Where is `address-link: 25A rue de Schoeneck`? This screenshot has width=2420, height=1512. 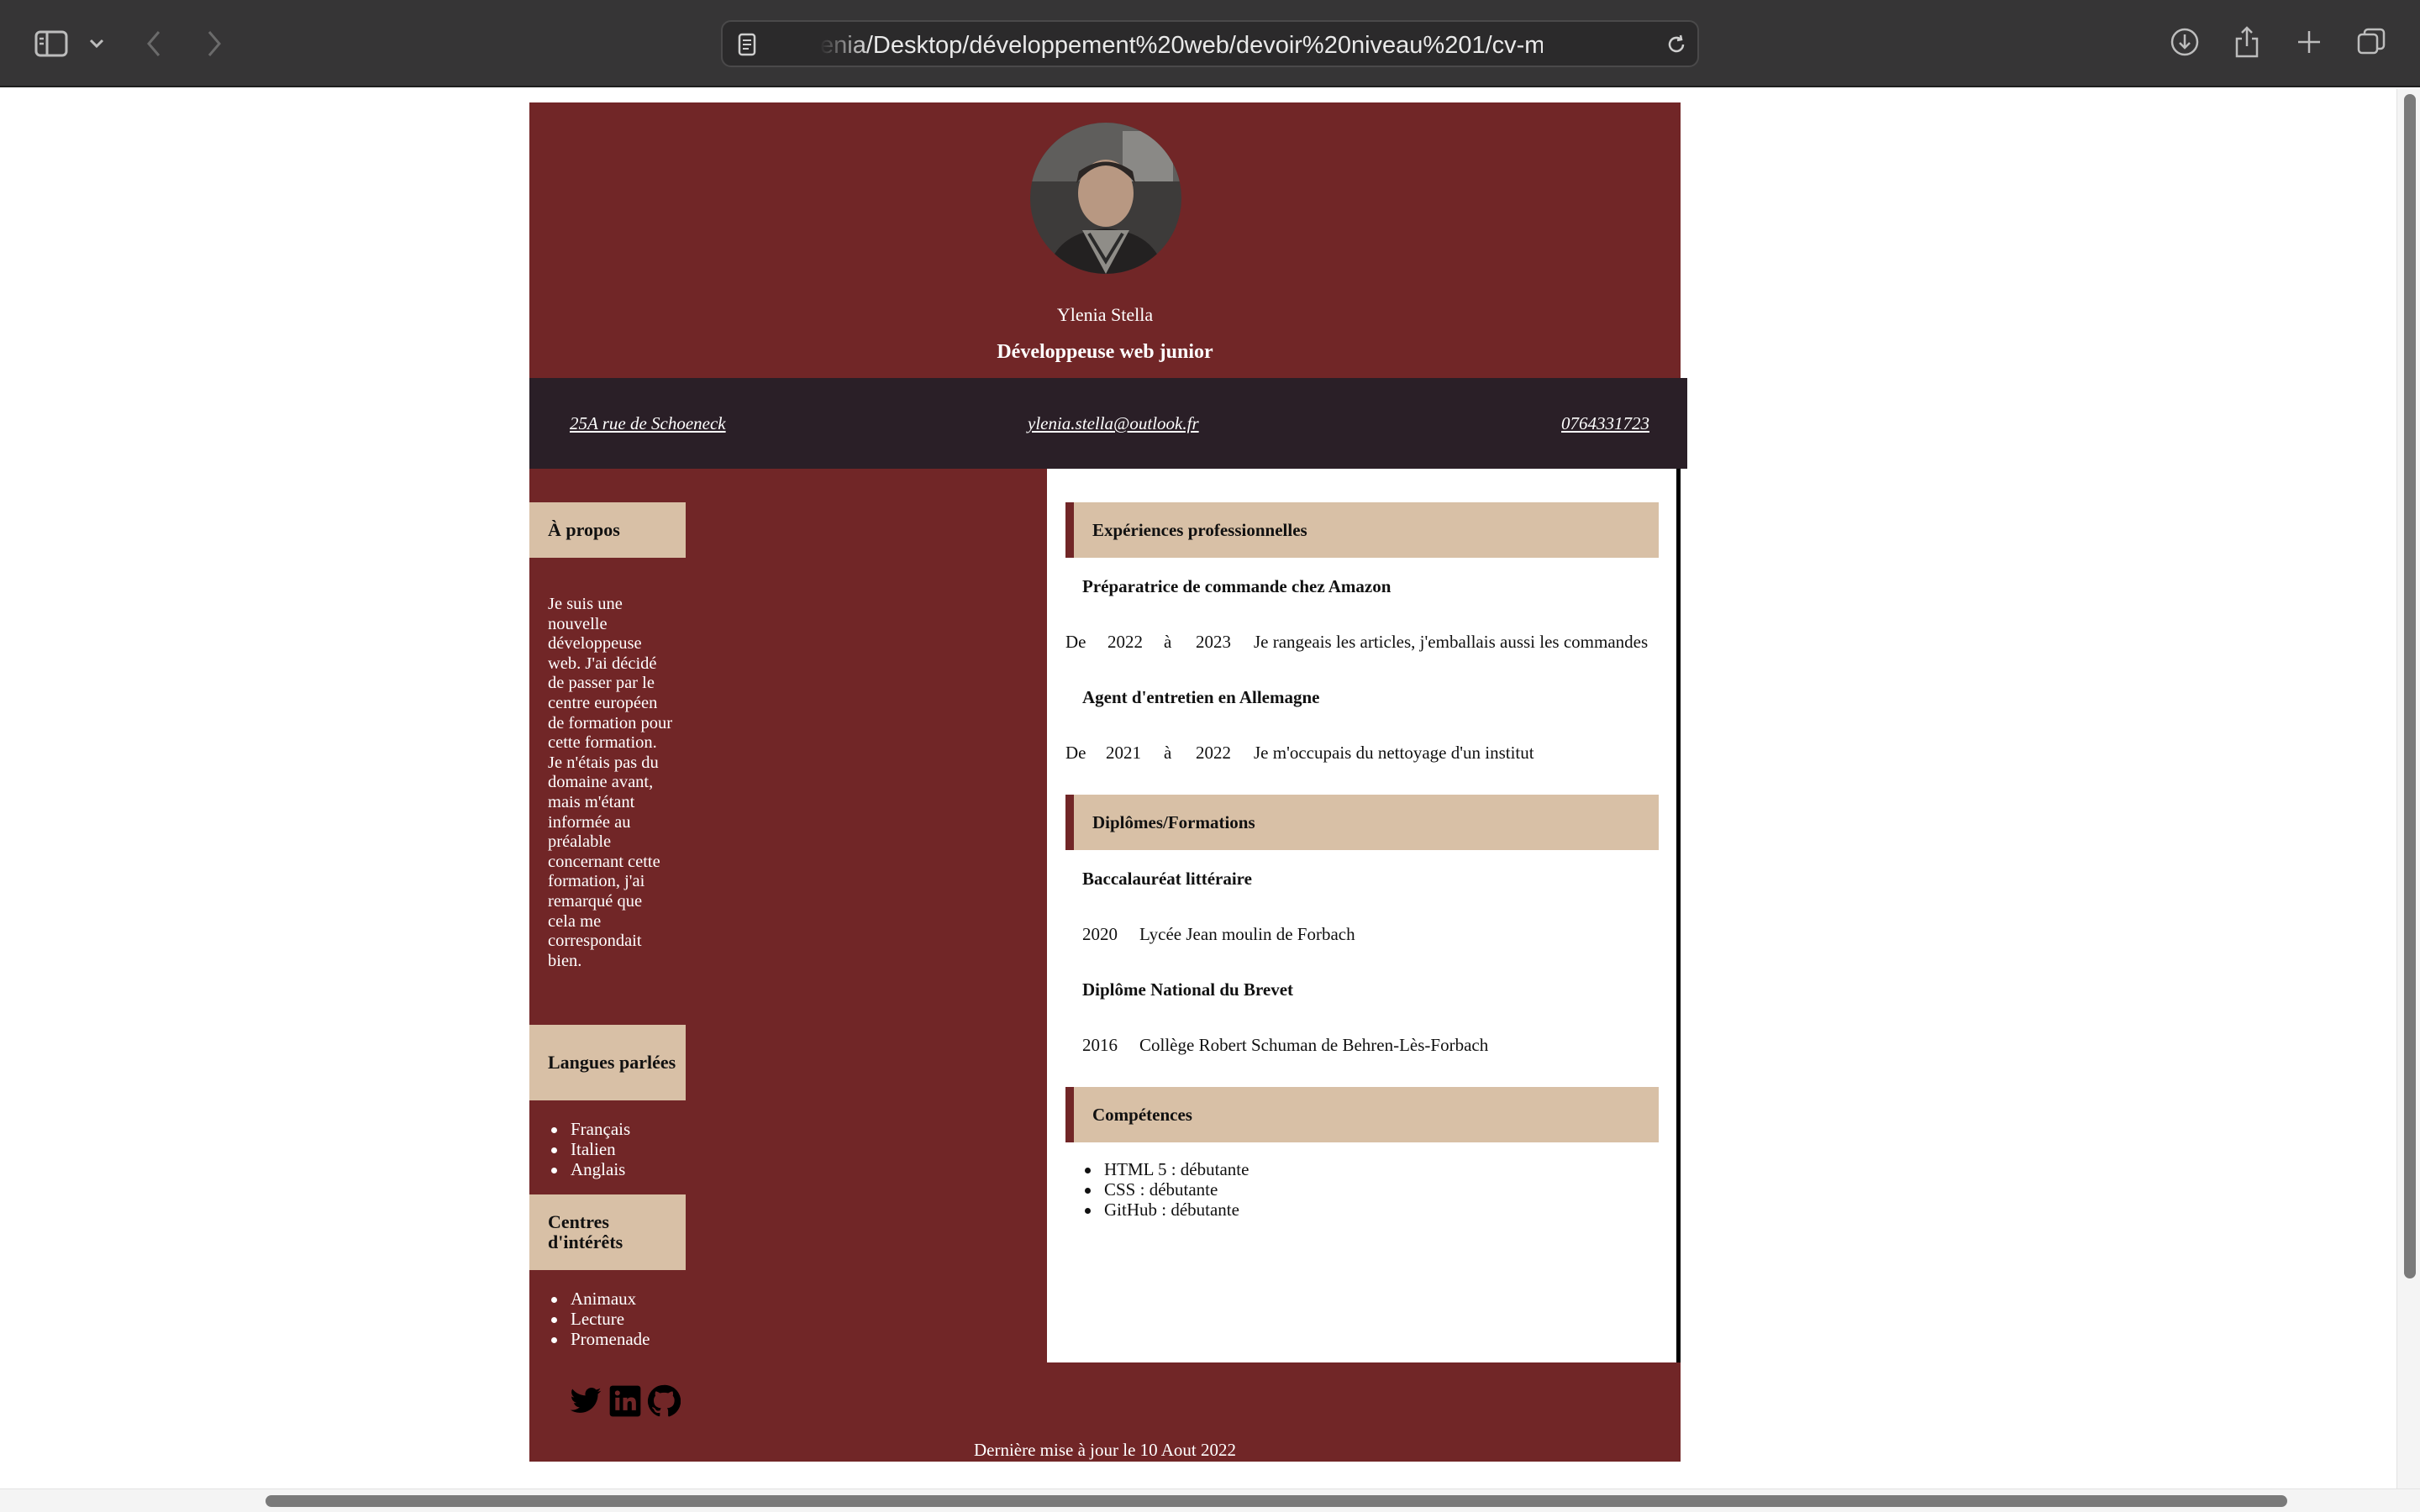 address-link: 25A rue de Schoeneck is located at coordinates (648, 423).